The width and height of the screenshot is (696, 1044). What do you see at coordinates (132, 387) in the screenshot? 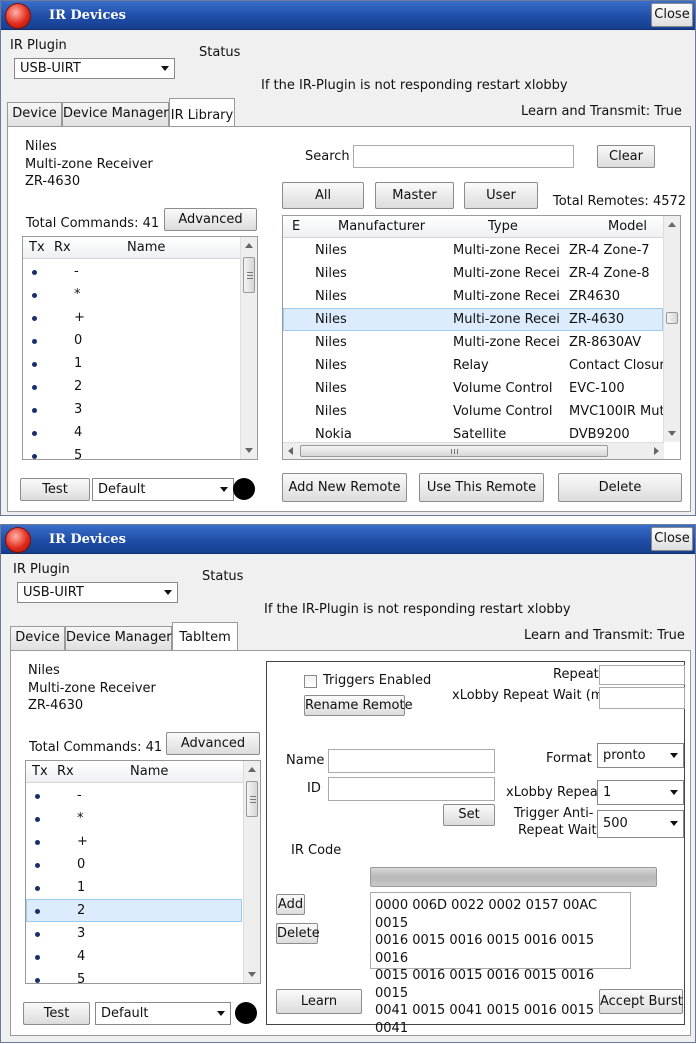
I see `list-item: 2` at bounding box center [132, 387].